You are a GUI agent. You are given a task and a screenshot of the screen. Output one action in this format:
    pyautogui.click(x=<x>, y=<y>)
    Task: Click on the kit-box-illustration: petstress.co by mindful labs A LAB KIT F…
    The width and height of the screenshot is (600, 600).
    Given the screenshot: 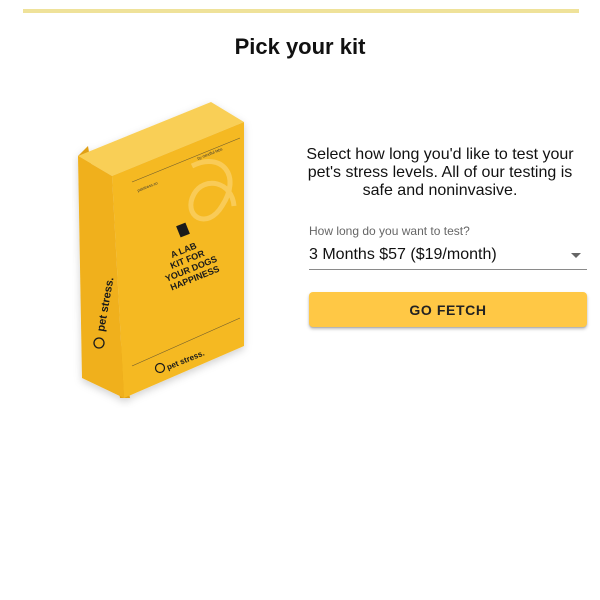 What is the action you would take?
    pyautogui.click(x=161, y=250)
    